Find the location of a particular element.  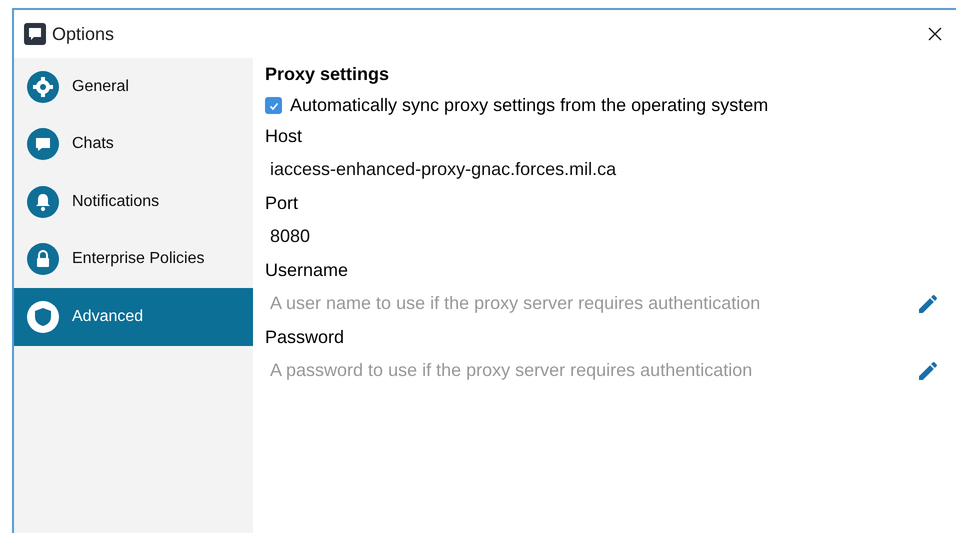

input-field: 8080 is located at coordinates (603, 236).